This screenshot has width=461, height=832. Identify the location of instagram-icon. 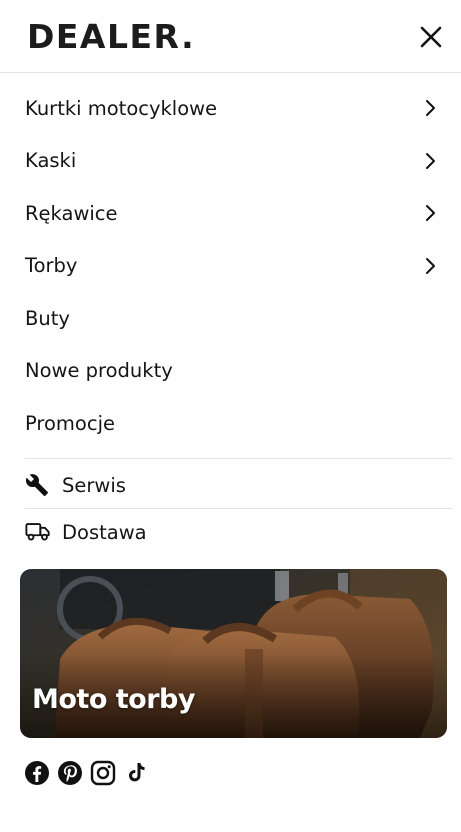
(103, 773).